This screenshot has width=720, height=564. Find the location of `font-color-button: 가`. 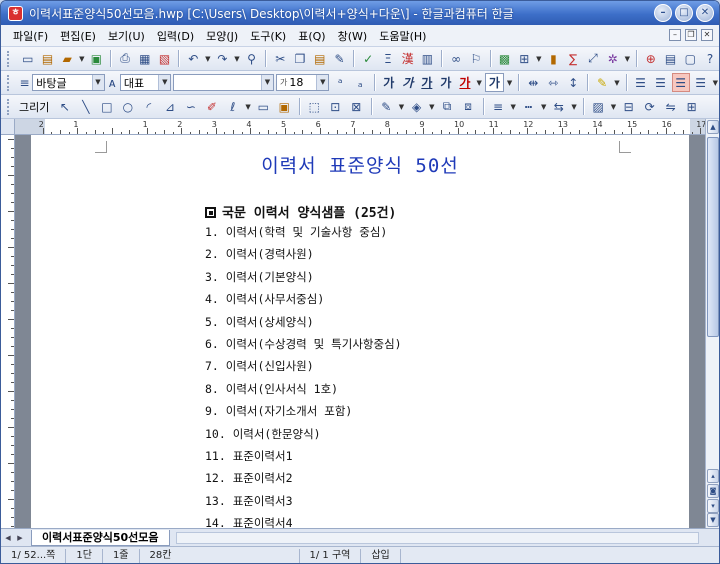

font-color-button: 가 is located at coordinates (464, 82).